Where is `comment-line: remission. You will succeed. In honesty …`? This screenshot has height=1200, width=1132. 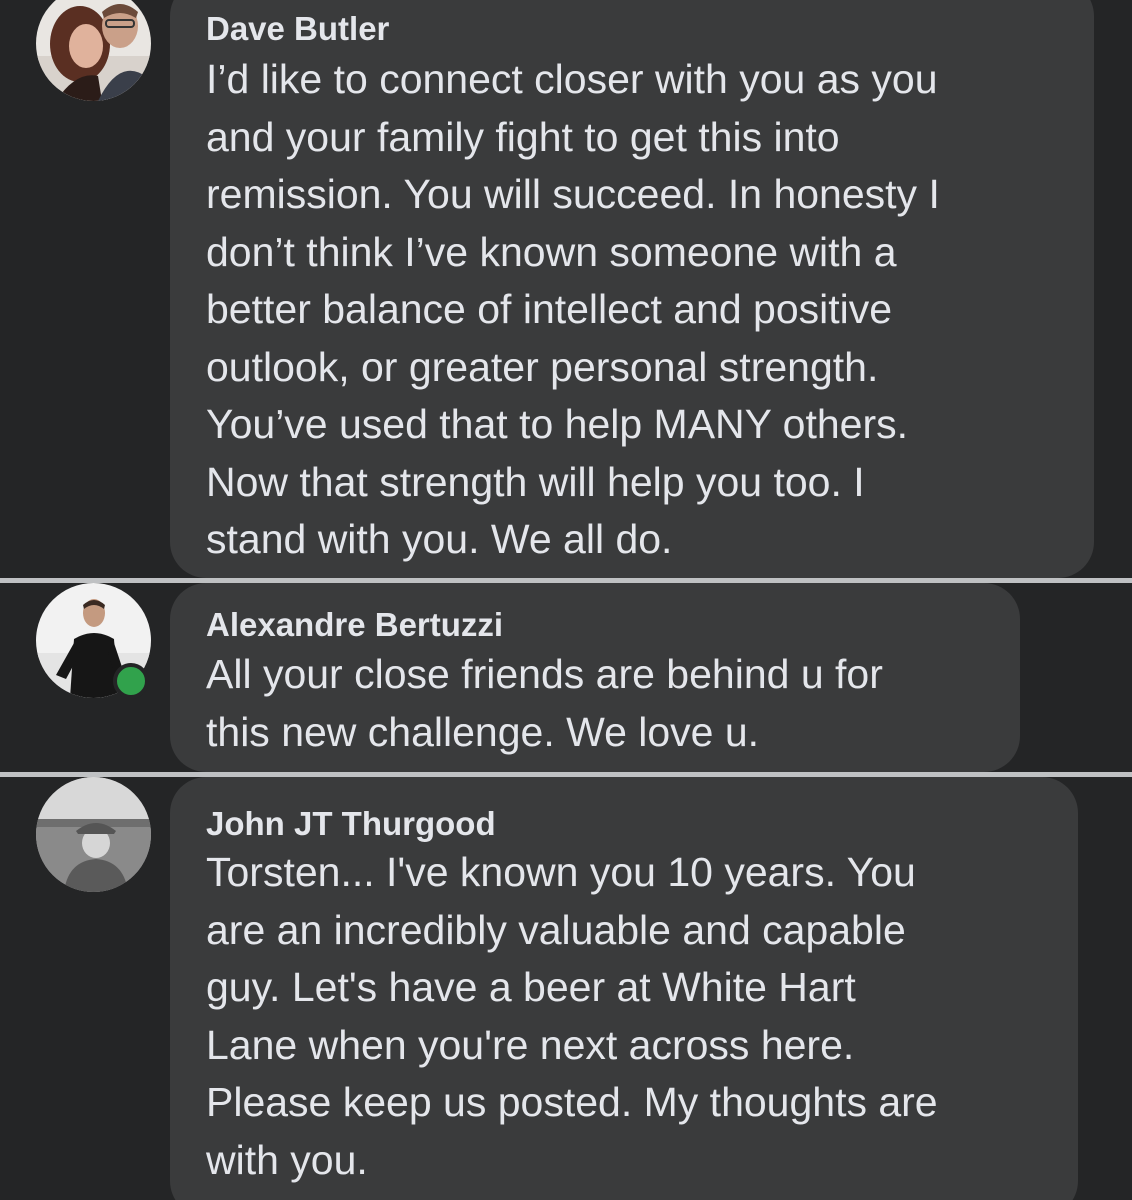
comment-line: remission. You will succeed. In honesty … is located at coordinates (573, 194).